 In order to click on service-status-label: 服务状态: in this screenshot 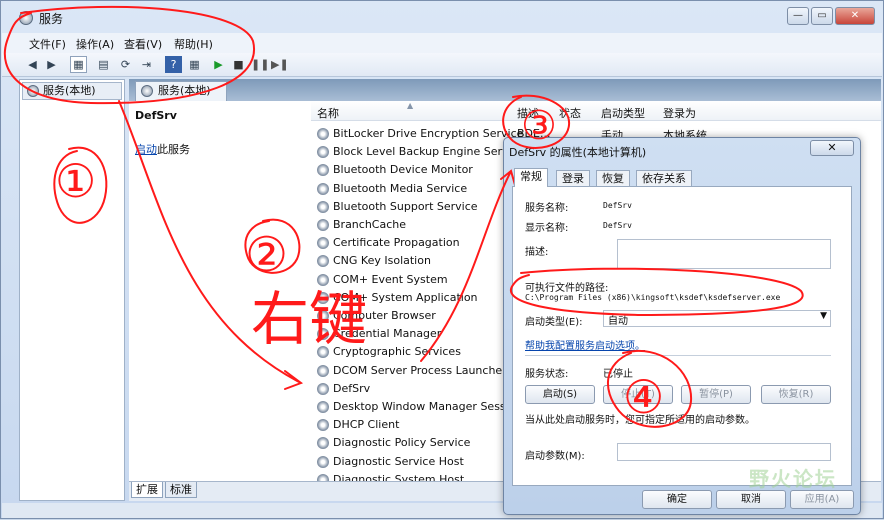, I will do `click(547, 374)`.